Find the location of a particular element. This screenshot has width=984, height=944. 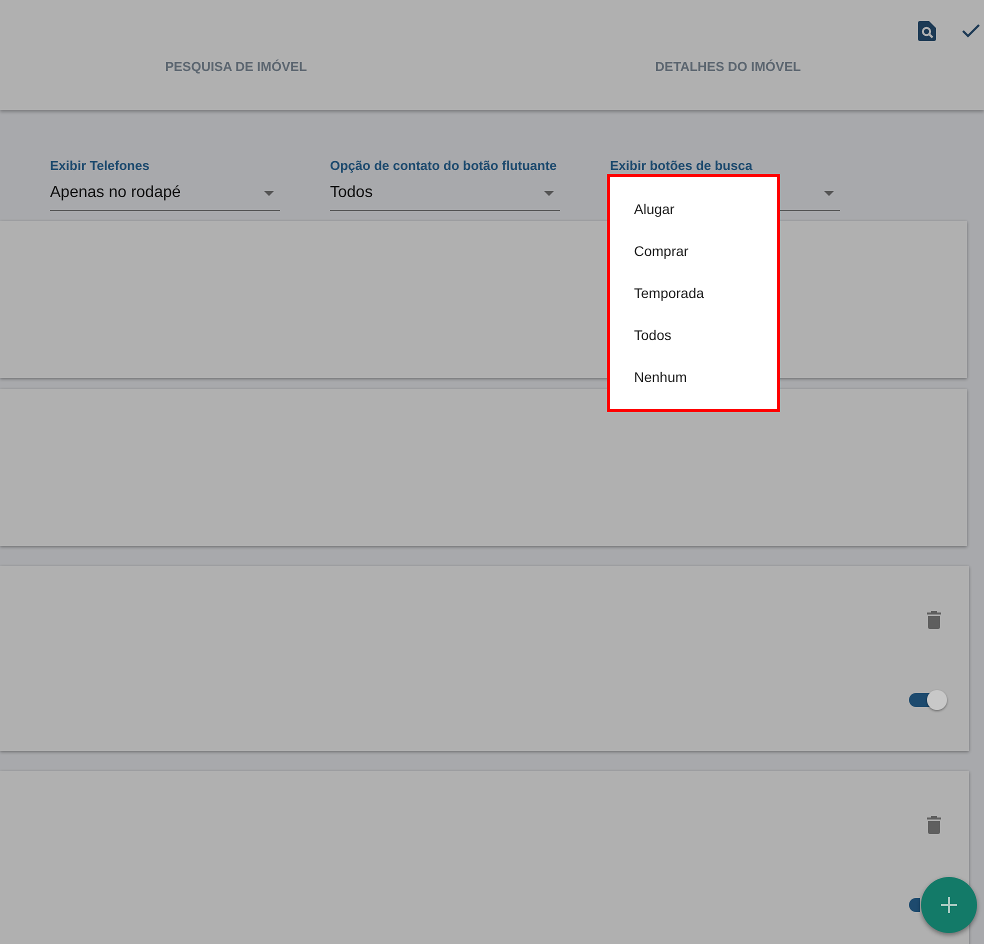

search-icon is located at coordinates (927, 31).